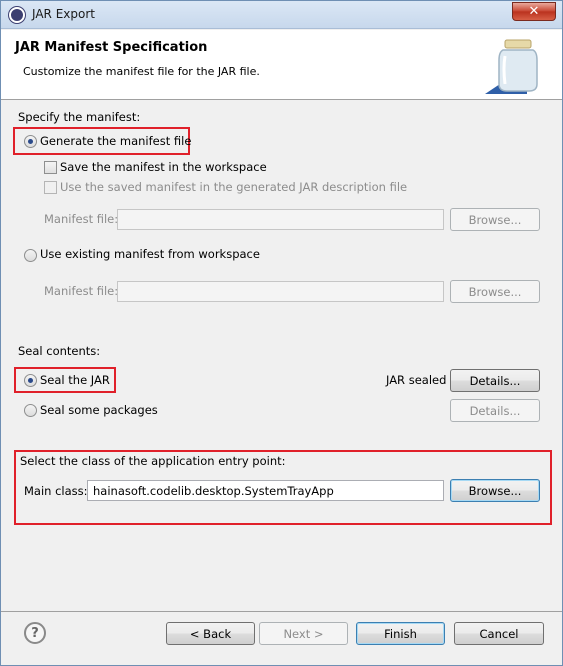 This screenshot has width=563, height=666. What do you see at coordinates (511, 66) in the screenshot?
I see `jar-icon` at bounding box center [511, 66].